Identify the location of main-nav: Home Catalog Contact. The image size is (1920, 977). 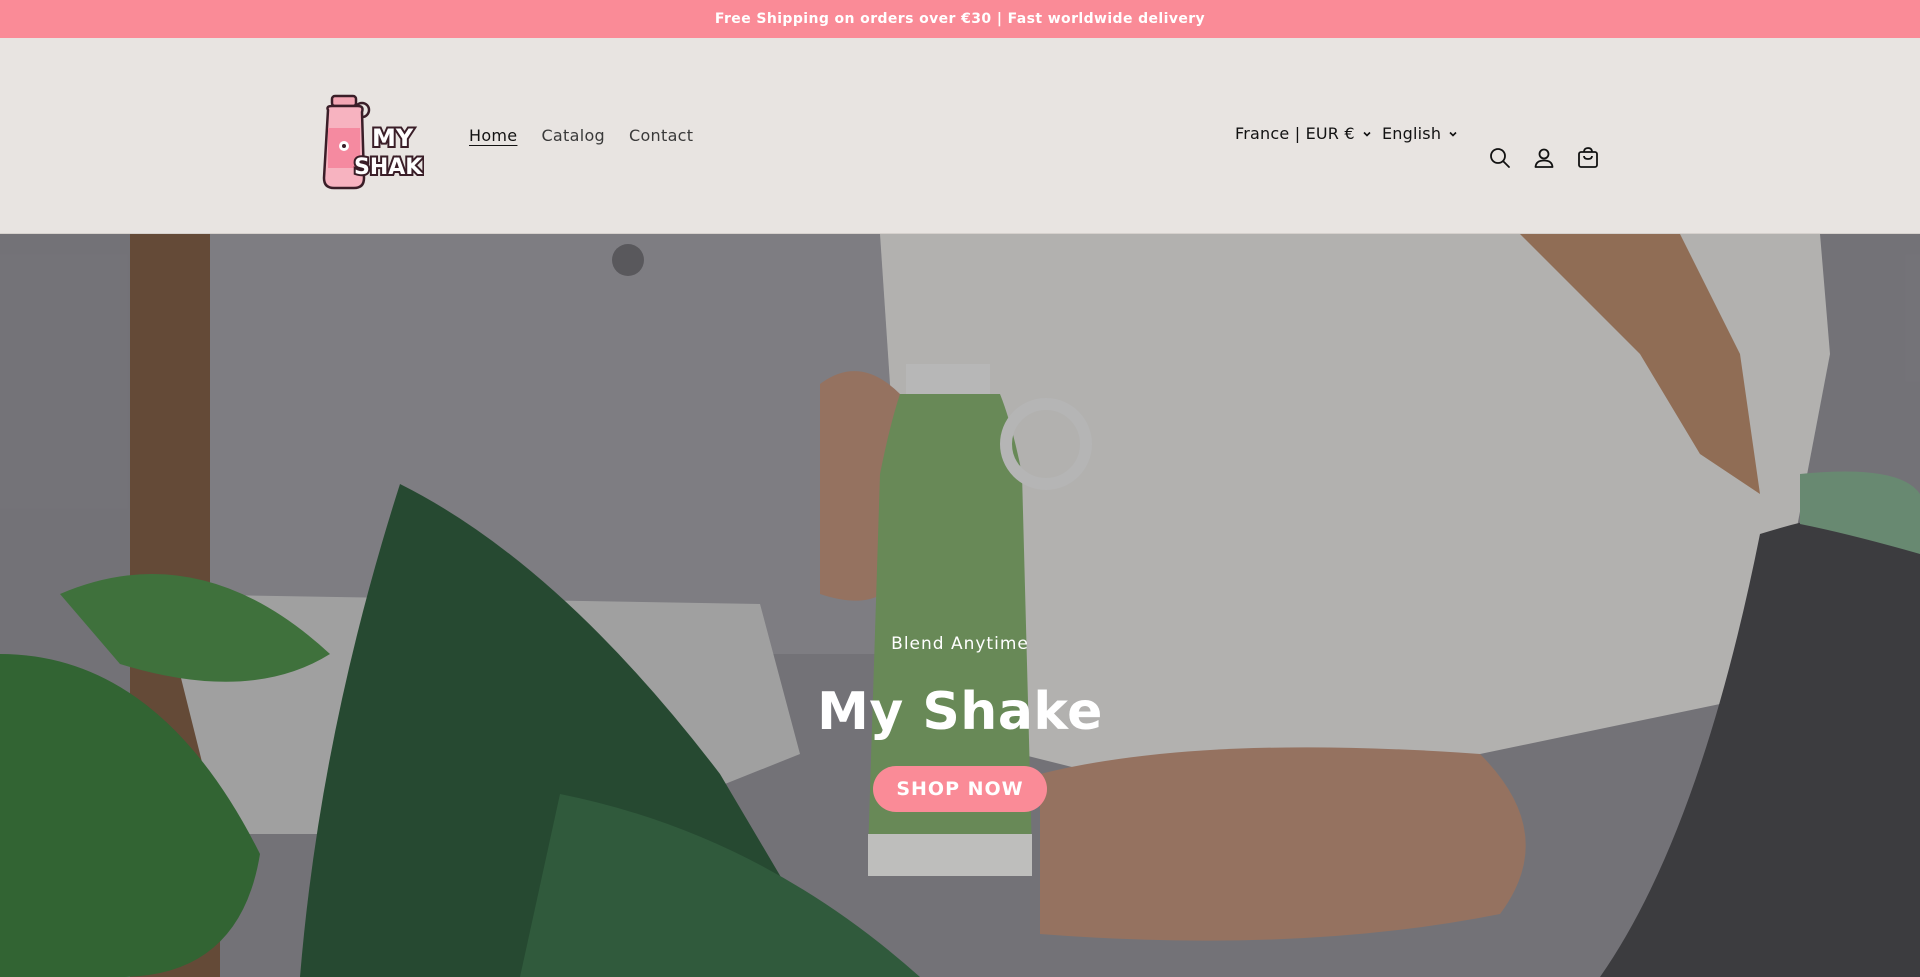
(581, 135).